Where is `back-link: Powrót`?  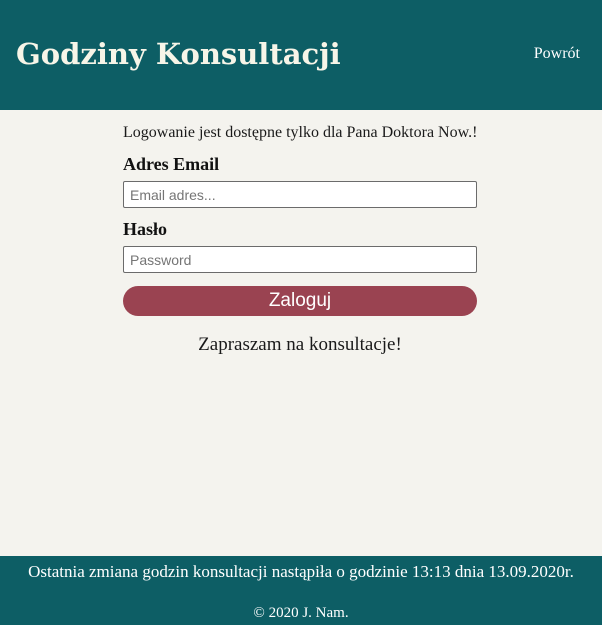
back-link: Powrót is located at coordinates (557, 54).